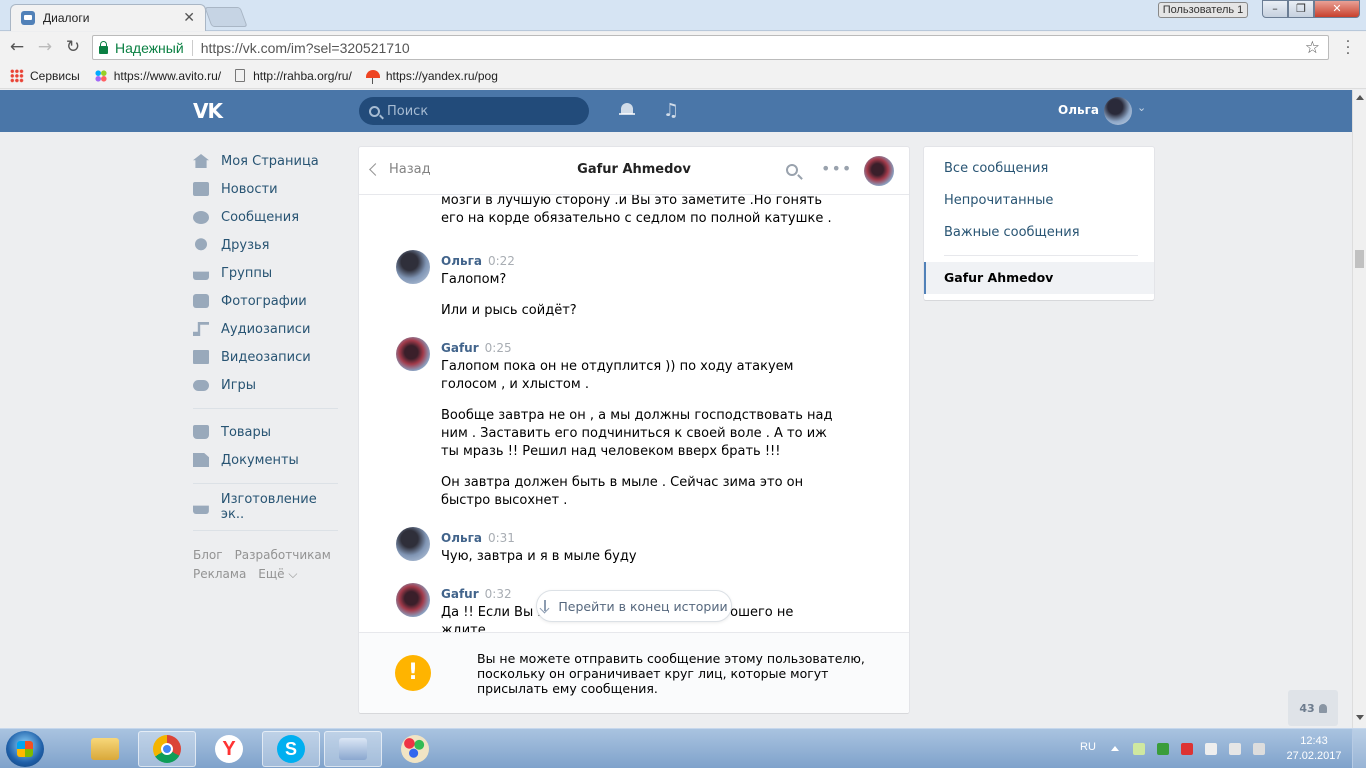 This screenshot has height=768, width=1366. What do you see at coordinates (509, 310) in the screenshot?
I see `message-text: Или и рысь сойдёт?` at bounding box center [509, 310].